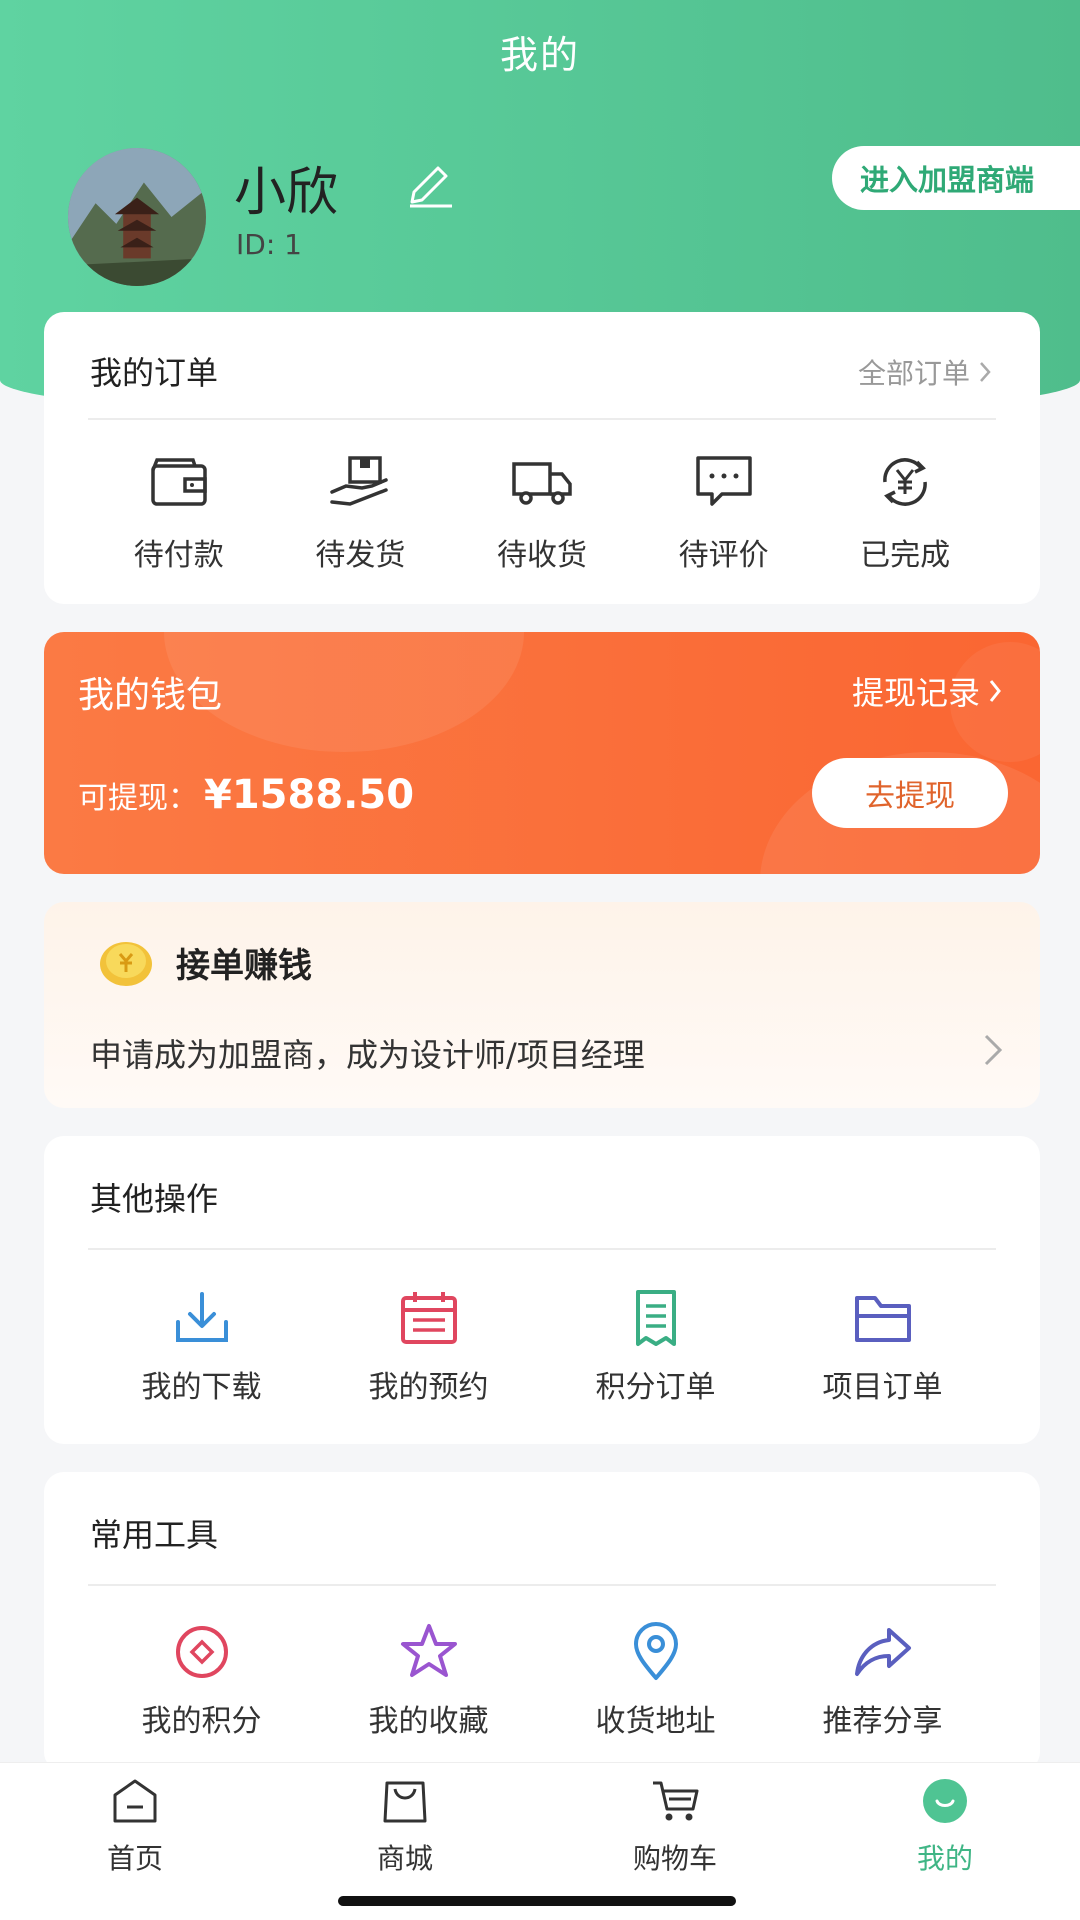 The height and width of the screenshot is (1920, 1080). What do you see at coordinates (655, 1681) in the screenshot?
I see `shipping-address: 收货地址` at bounding box center [655, 1681].